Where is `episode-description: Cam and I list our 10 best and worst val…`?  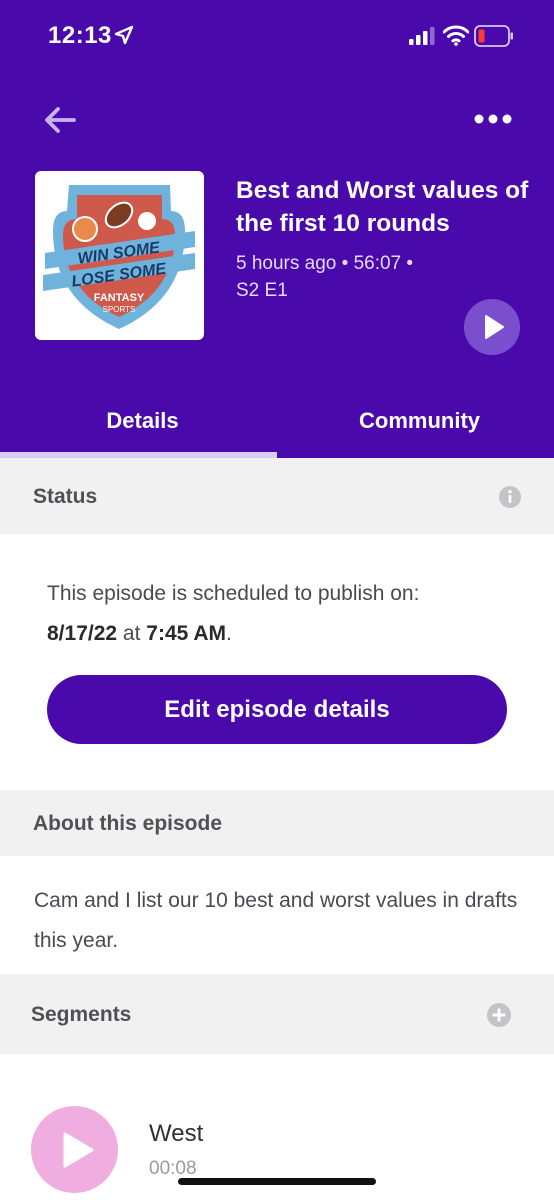 episode-description: Cam and I list our 10 best and worst val… is located at coordinates (276, 920).